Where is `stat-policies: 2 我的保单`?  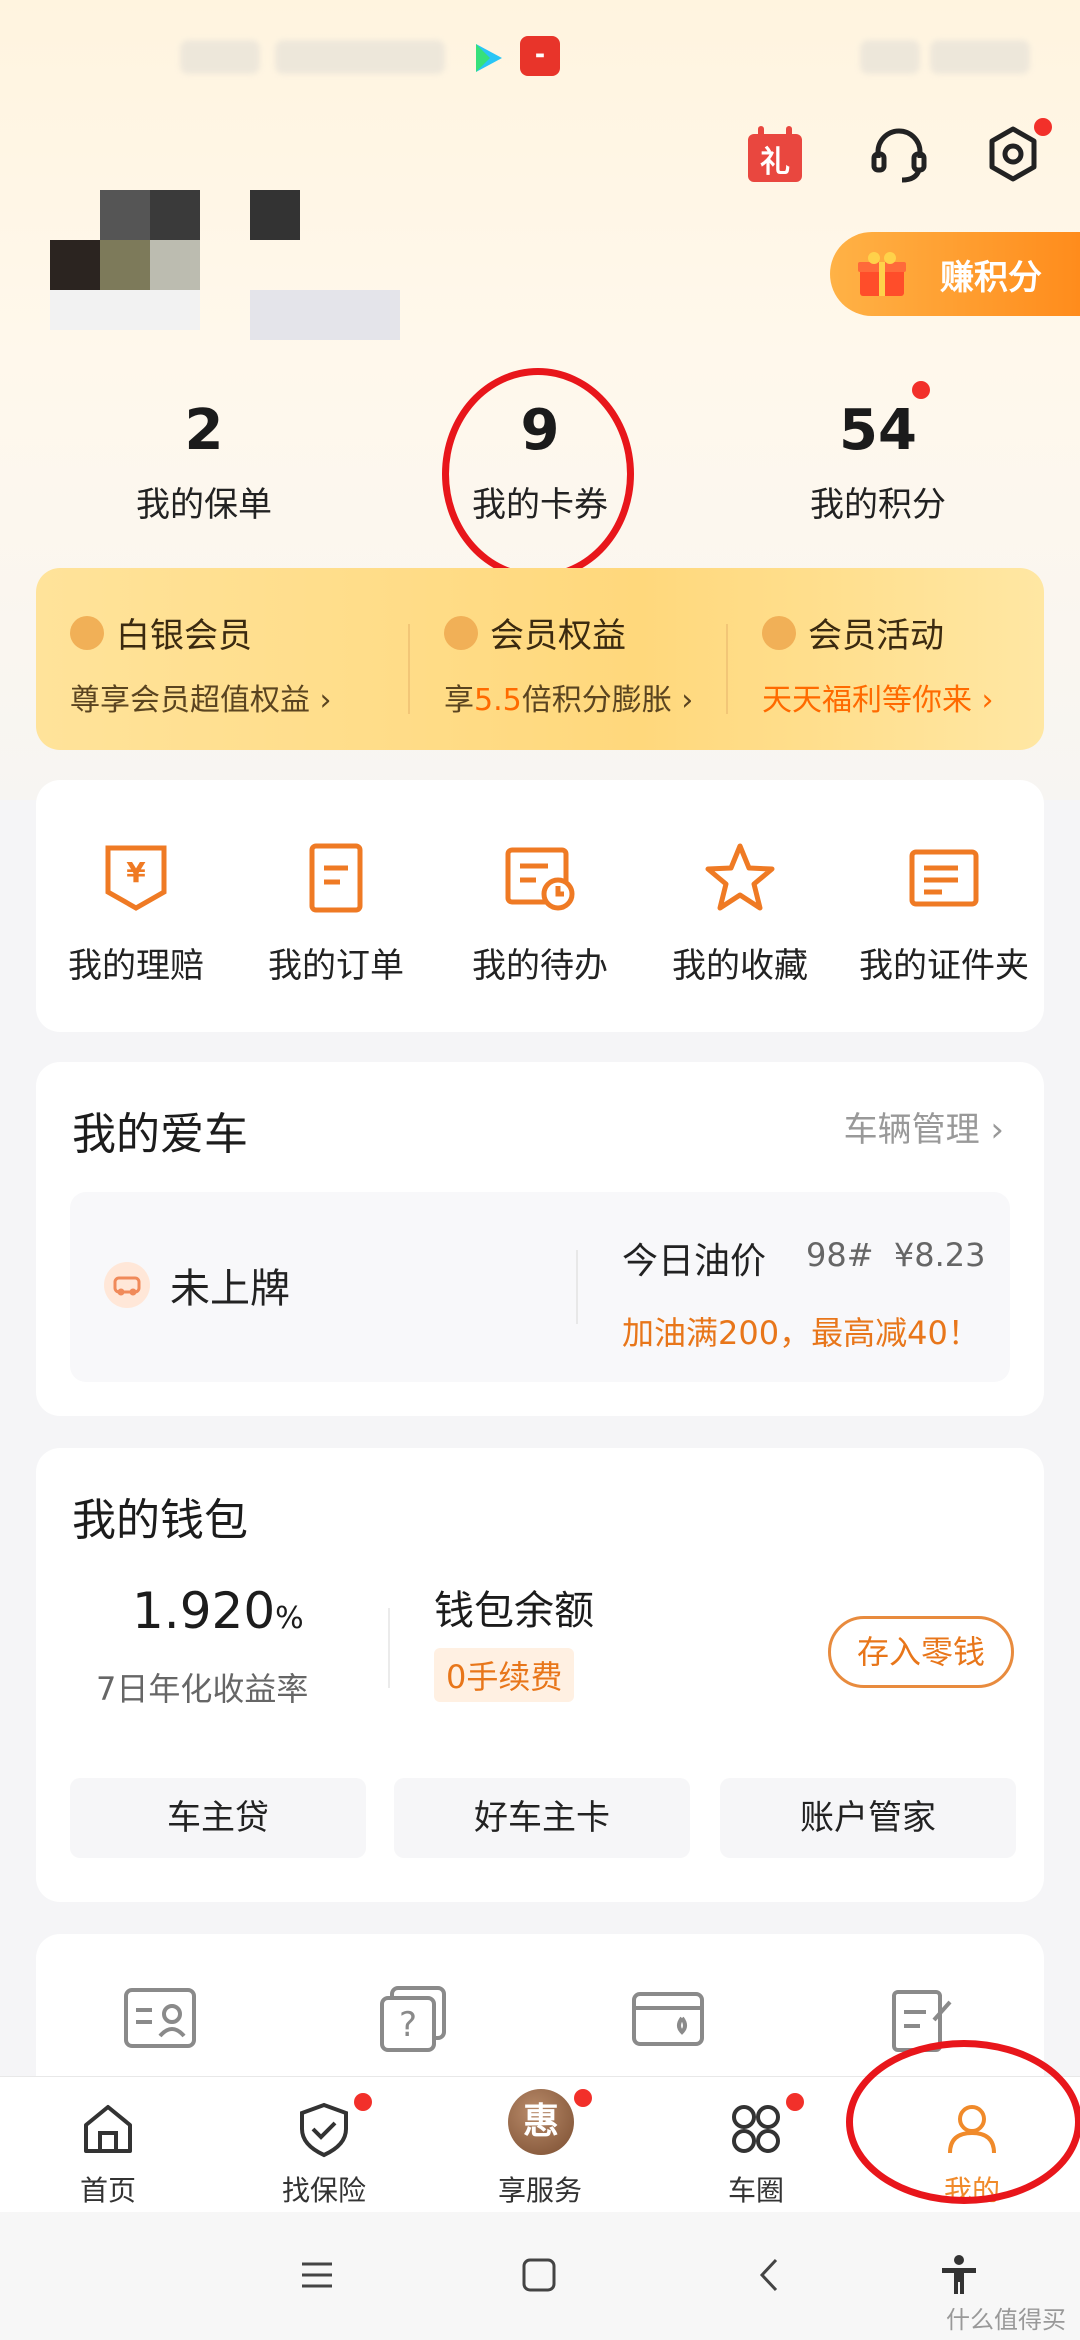
stat-policies: 2 我的保单 is located at coordinates (204, 460).